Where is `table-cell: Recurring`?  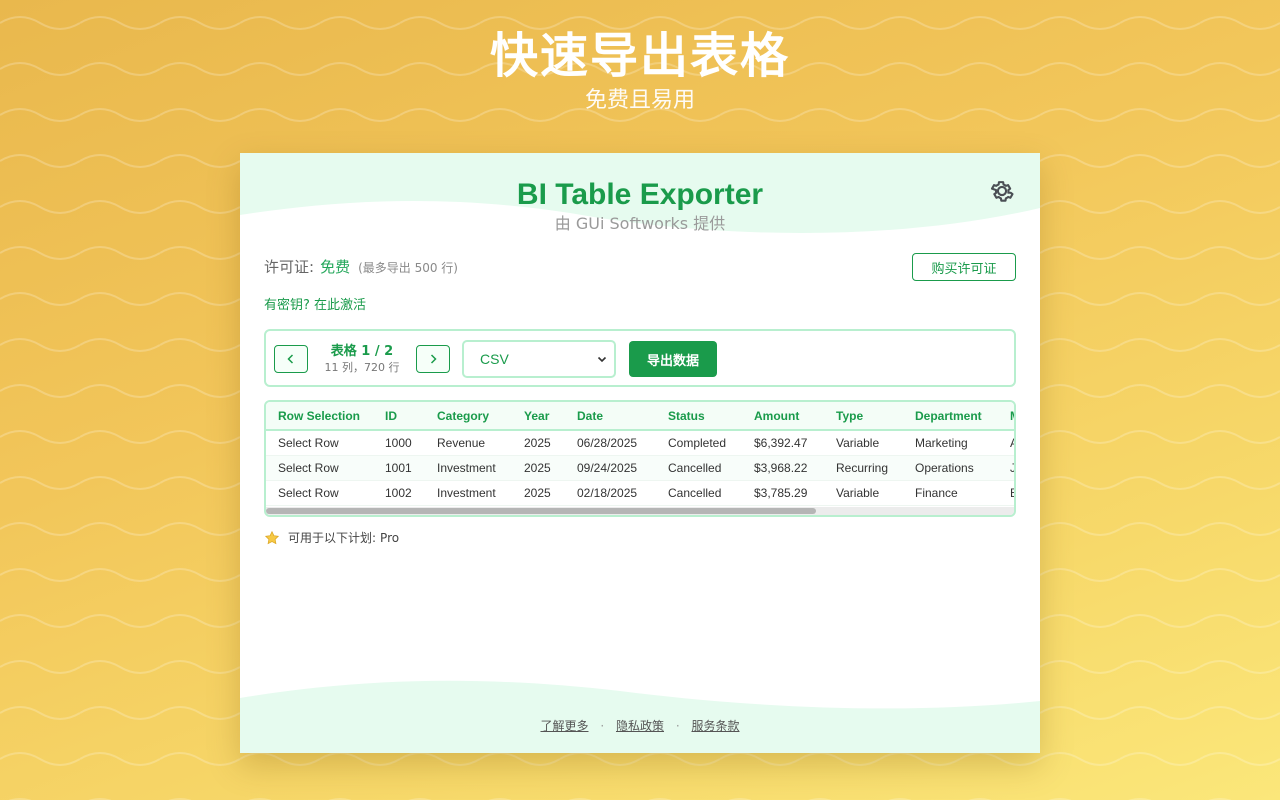 table-cell: Recurring is located at coordinates (863, 468).